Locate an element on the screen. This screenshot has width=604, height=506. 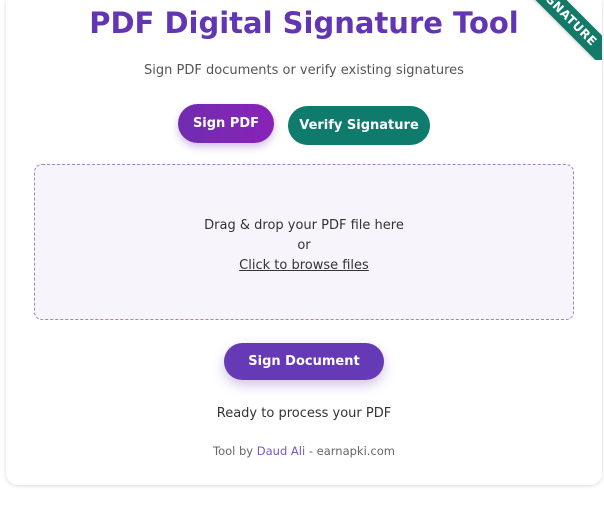
footer-prefix: Tool by is located at coordinates (235, 451).